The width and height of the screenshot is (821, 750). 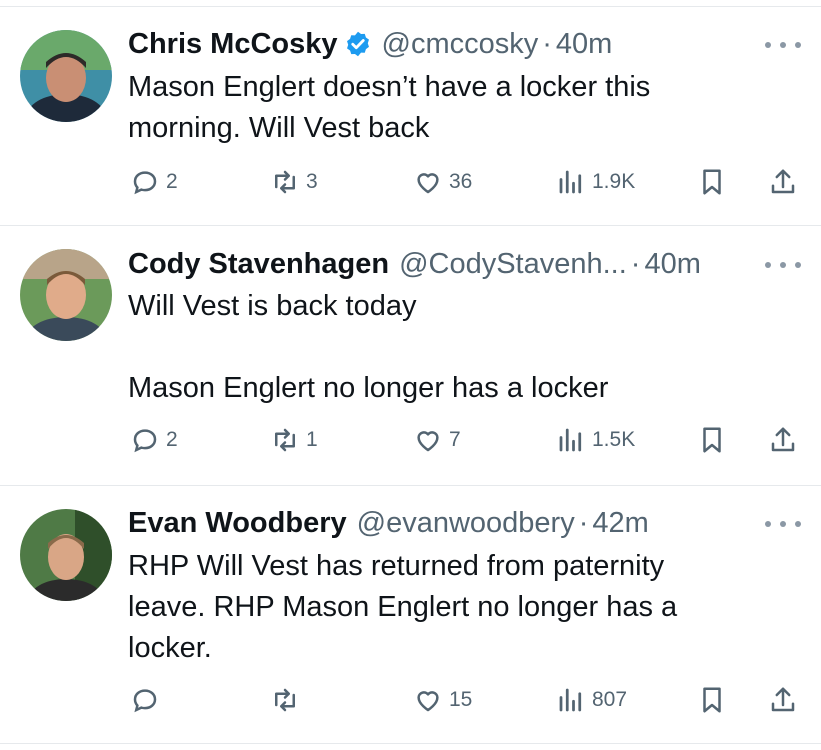 What do you see at coordinates (358, 44) in the screenshot?
I see `verified-icon` at bounding box center [358, 44].